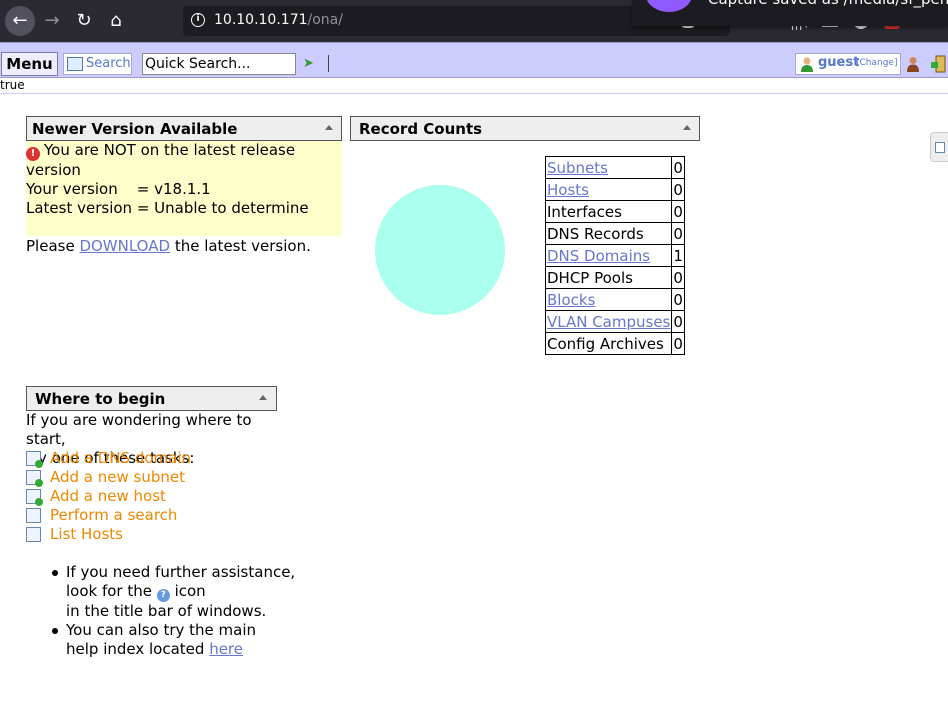 The height and width of the screenshot is (705, 948). I want to click on url-host: 10.10.10.171, so click(261, 20).